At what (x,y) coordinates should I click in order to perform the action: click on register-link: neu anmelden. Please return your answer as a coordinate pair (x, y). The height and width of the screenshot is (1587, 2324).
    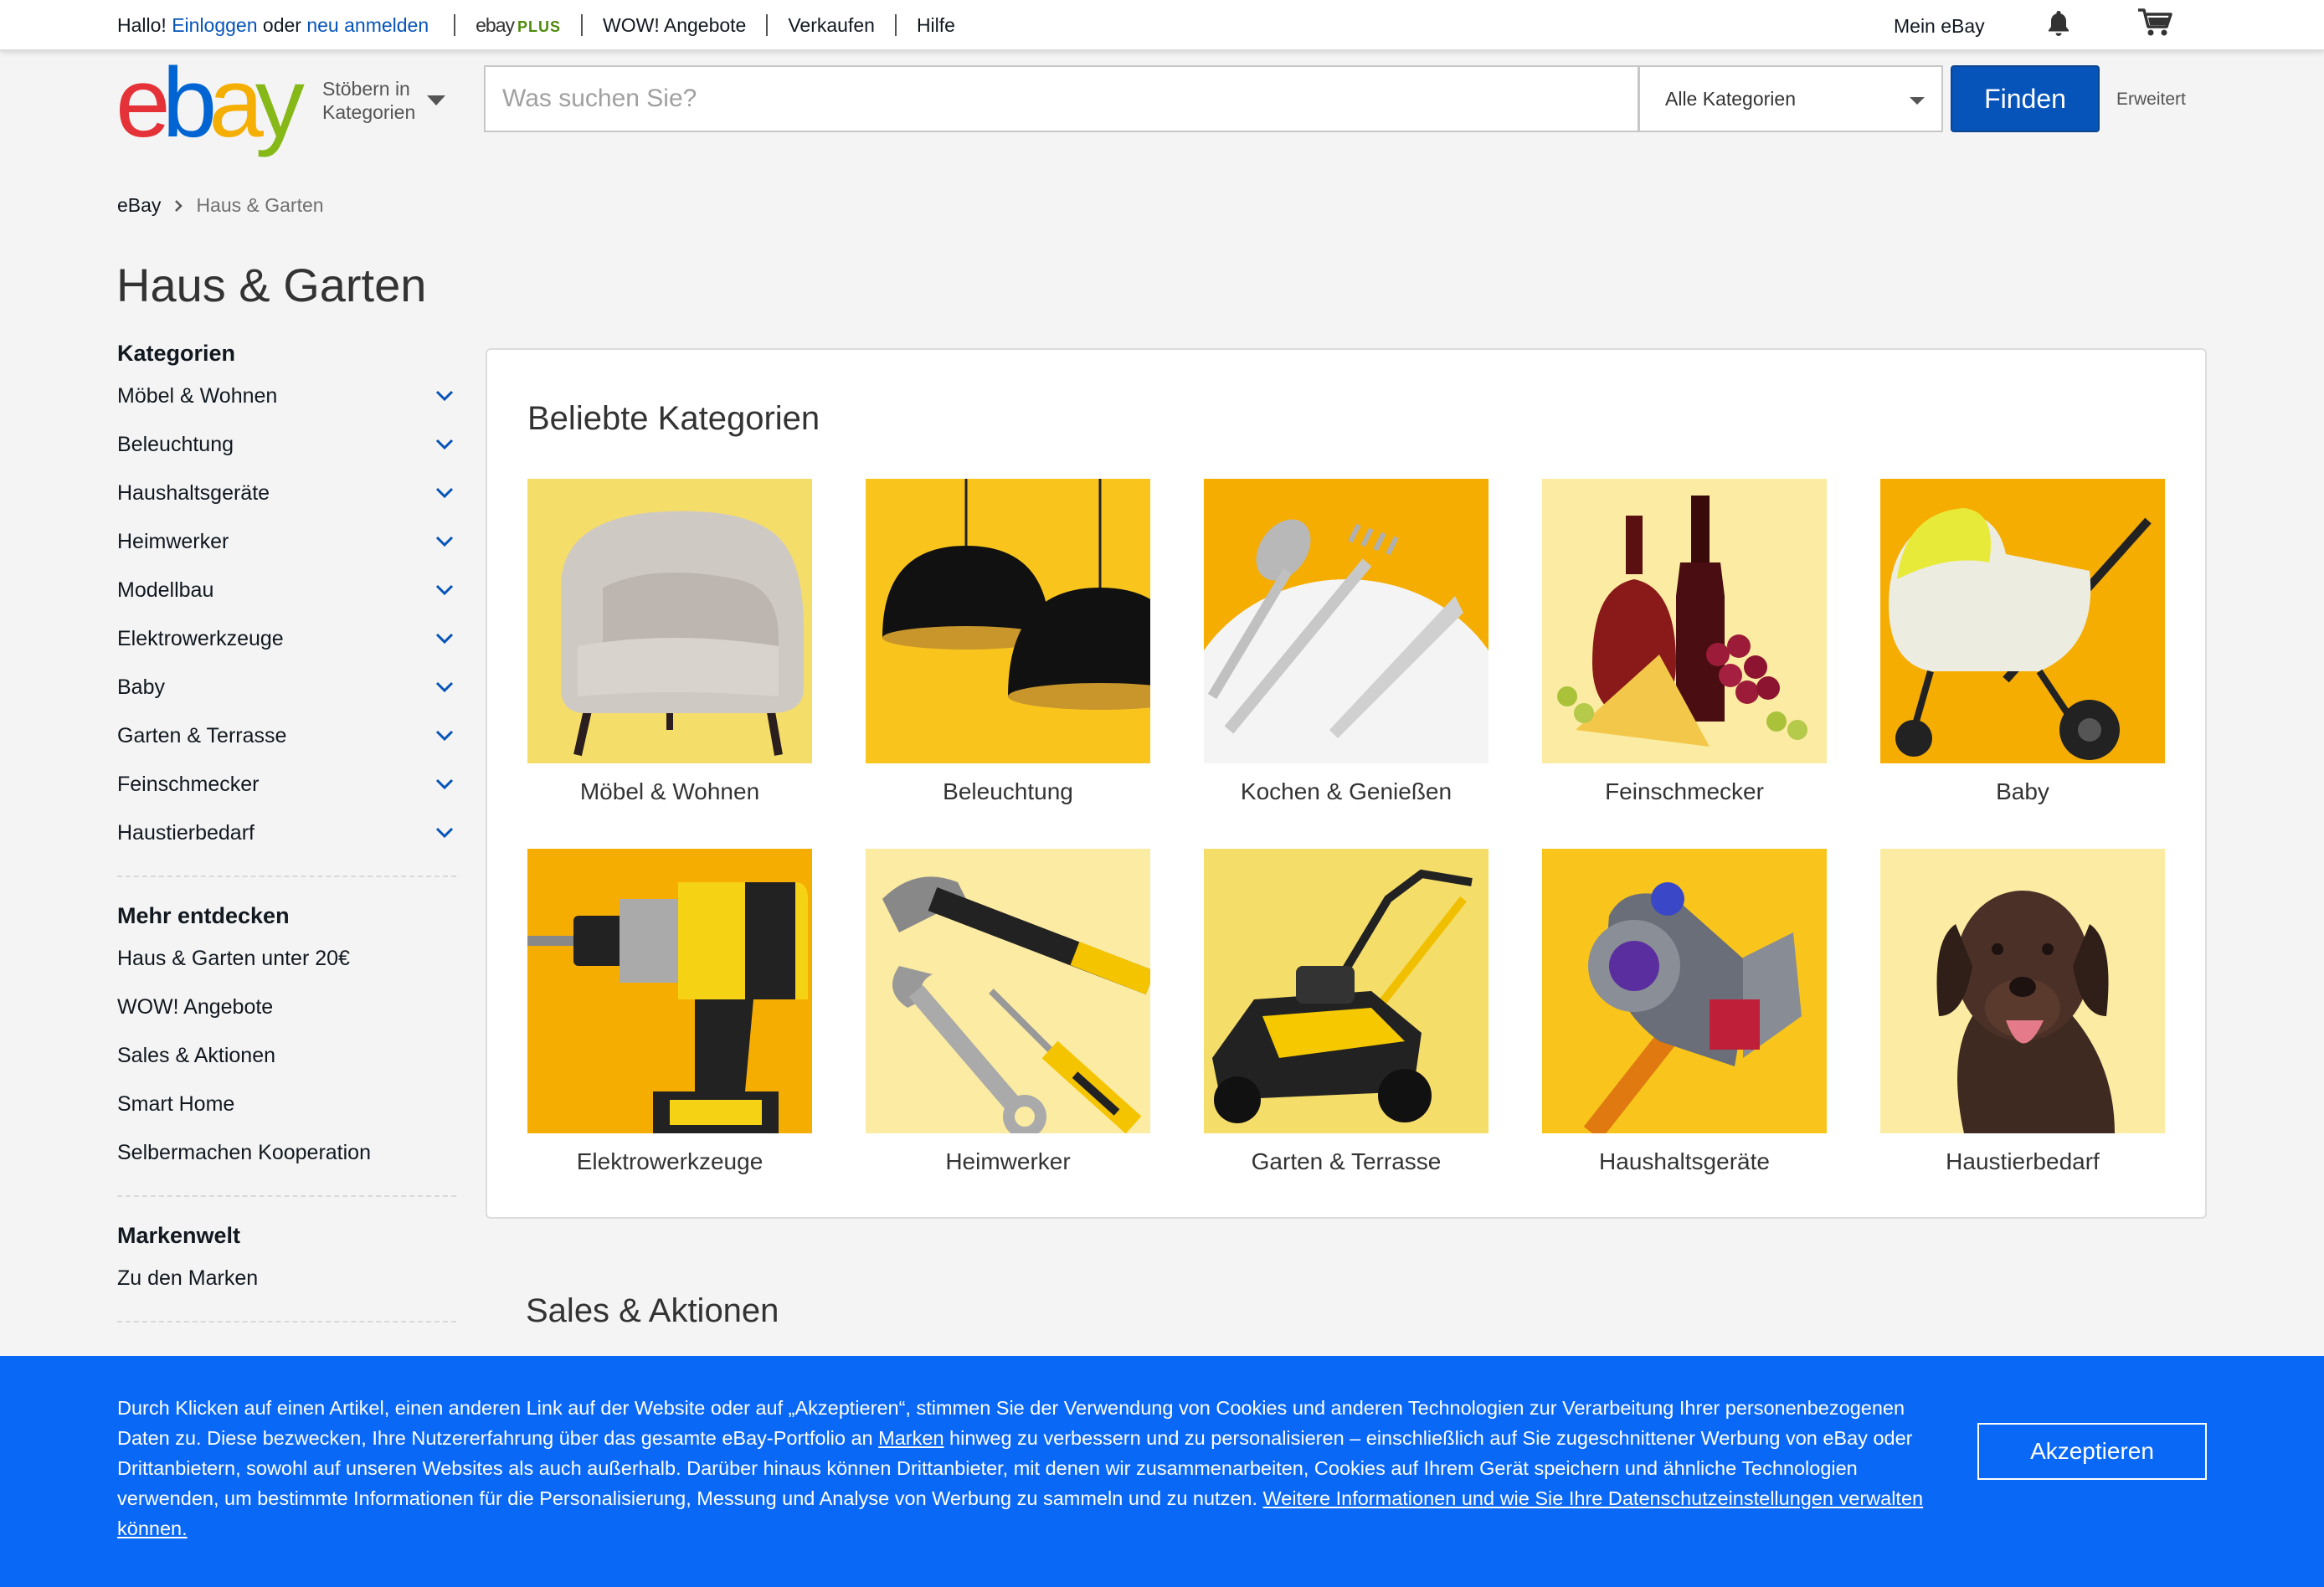
    Looking at the image, I should click on (367, 25).